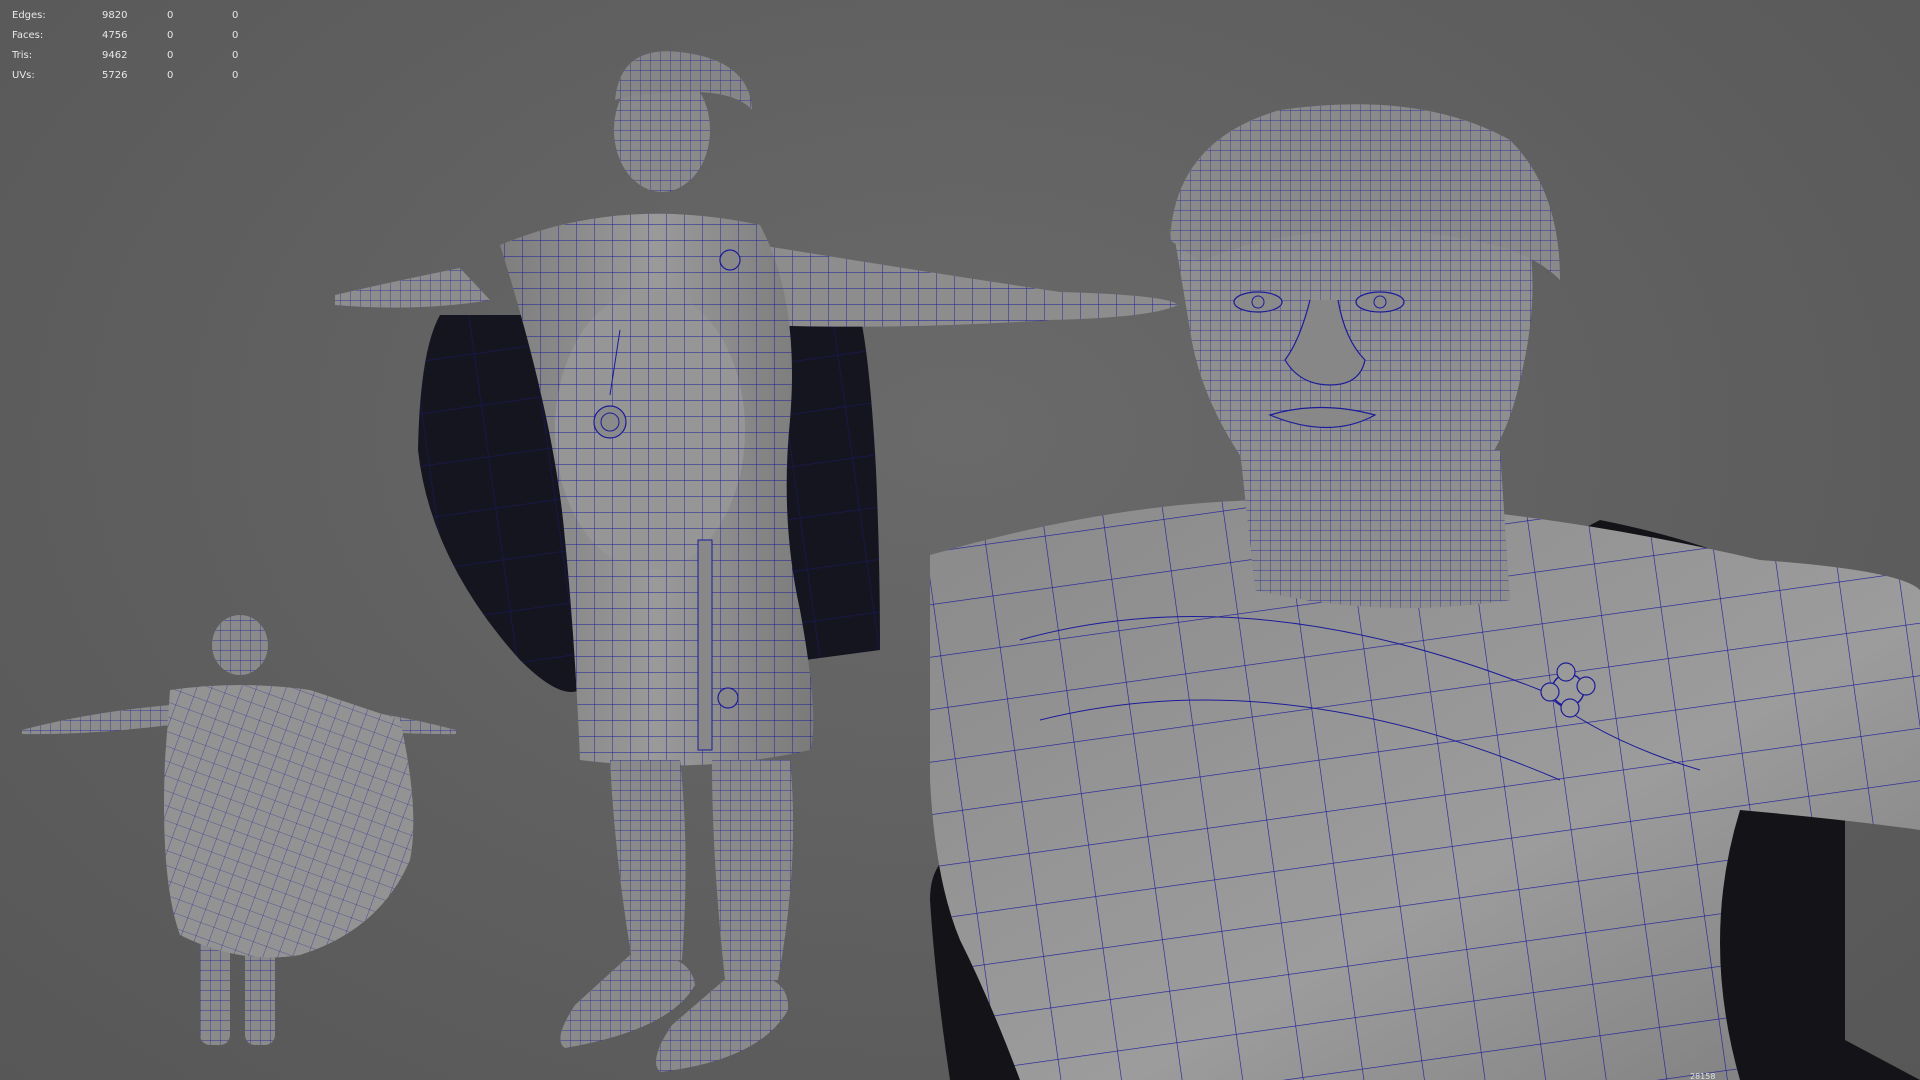  Describe the element at coordinates (29, 15) in the screenshot. I see `hud-label: Edges:` at that location.